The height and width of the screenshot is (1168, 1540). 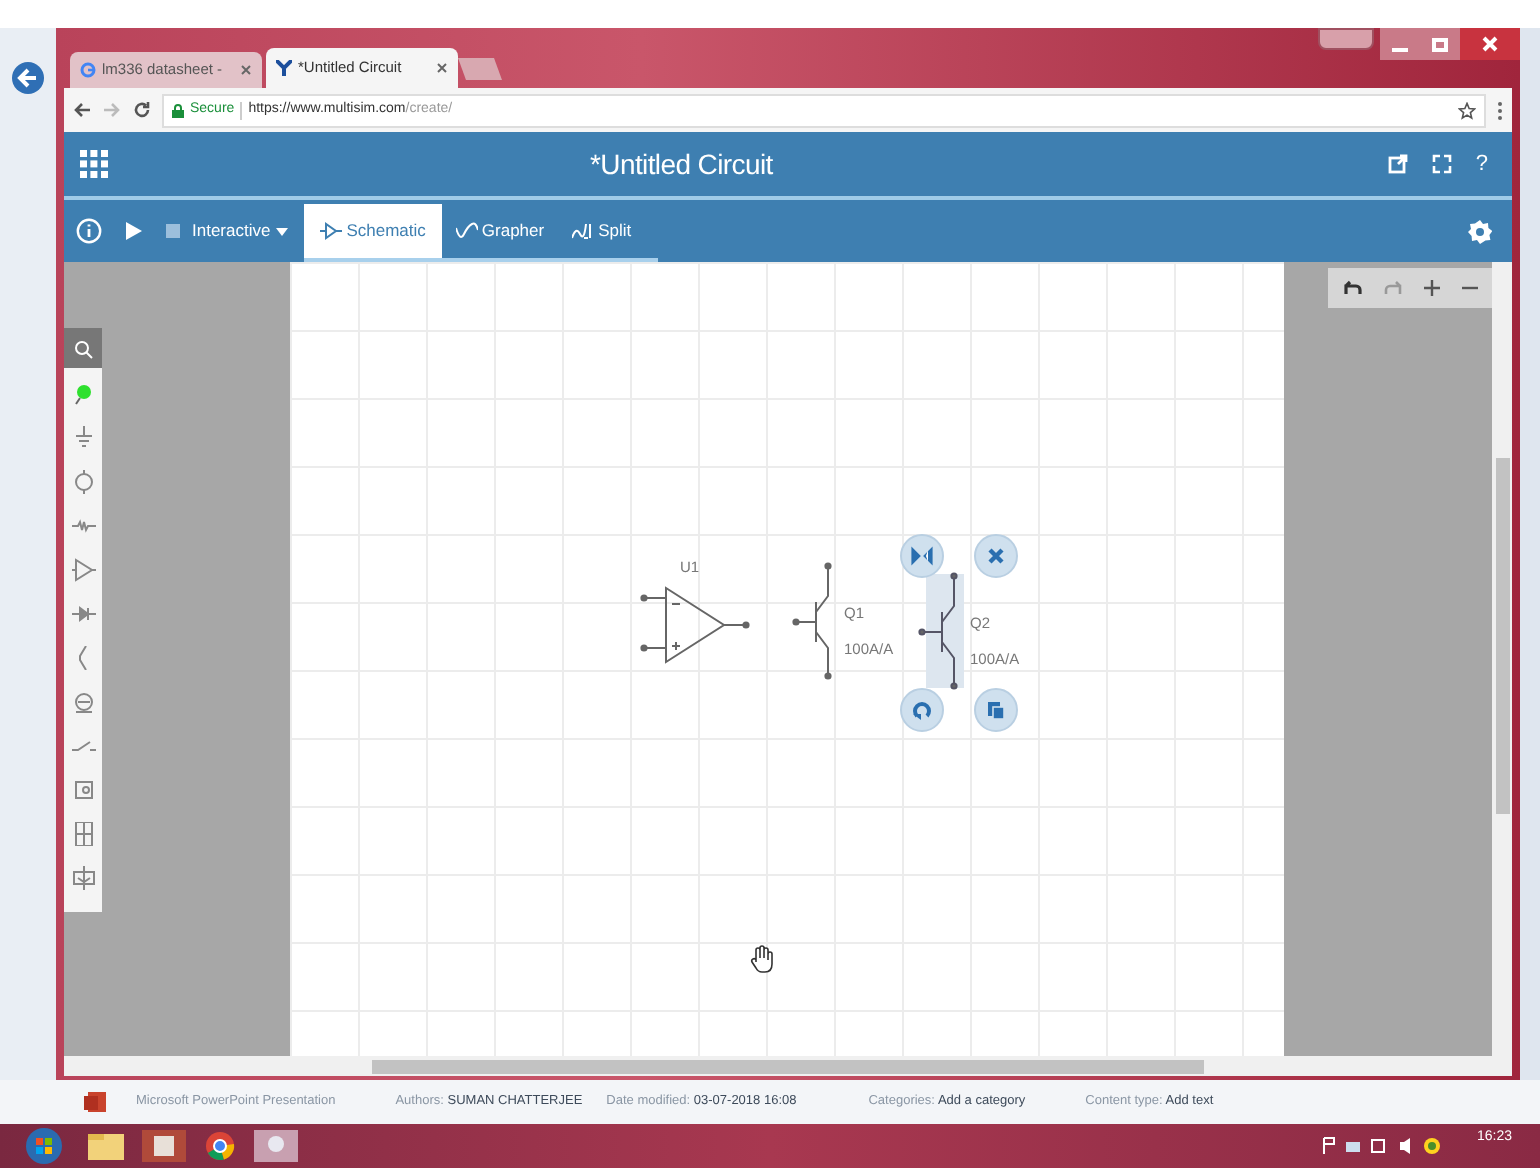 What do you see at coordinates (284, 68) in the screenshot?
I see `y-logo-icon` at bounding box center [284, 68].